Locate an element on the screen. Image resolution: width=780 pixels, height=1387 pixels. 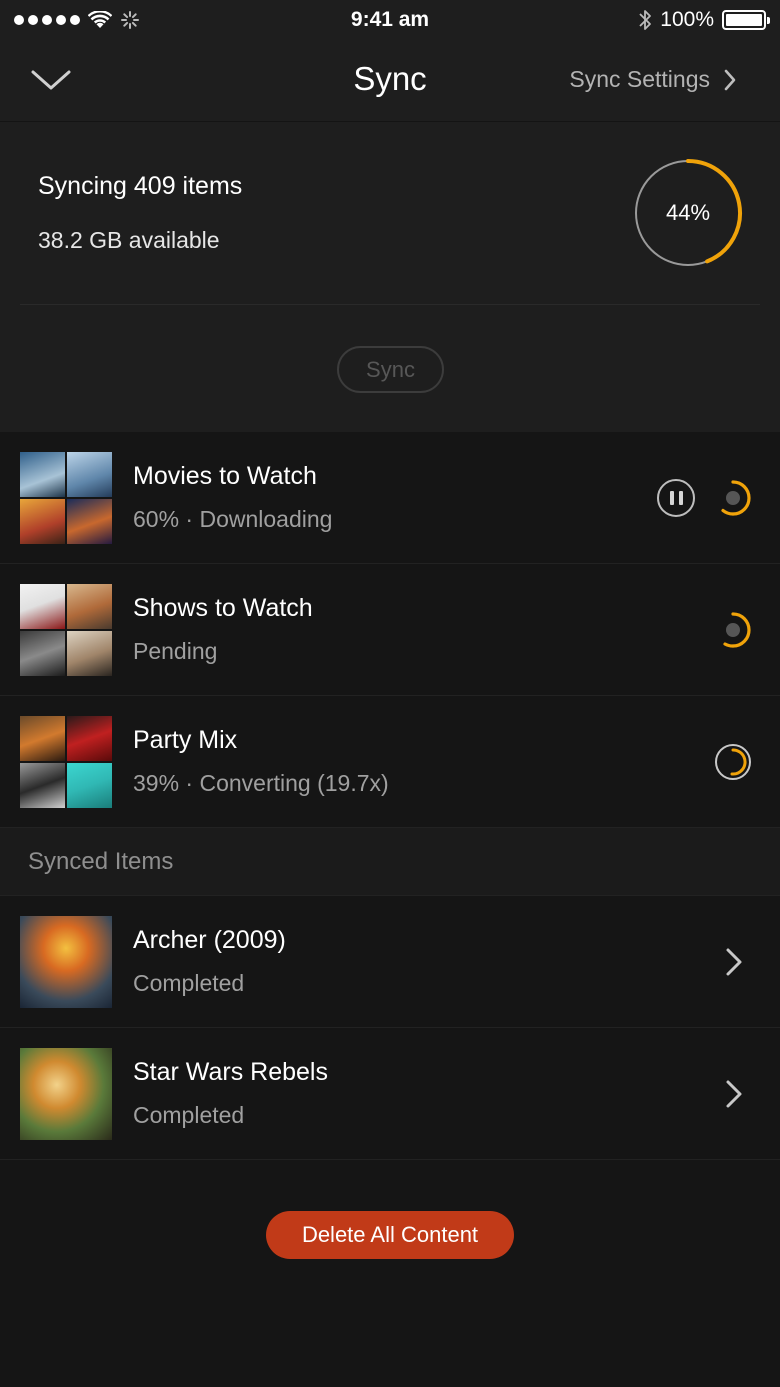
pending-progress-icon is located at coordinates (737, 630).